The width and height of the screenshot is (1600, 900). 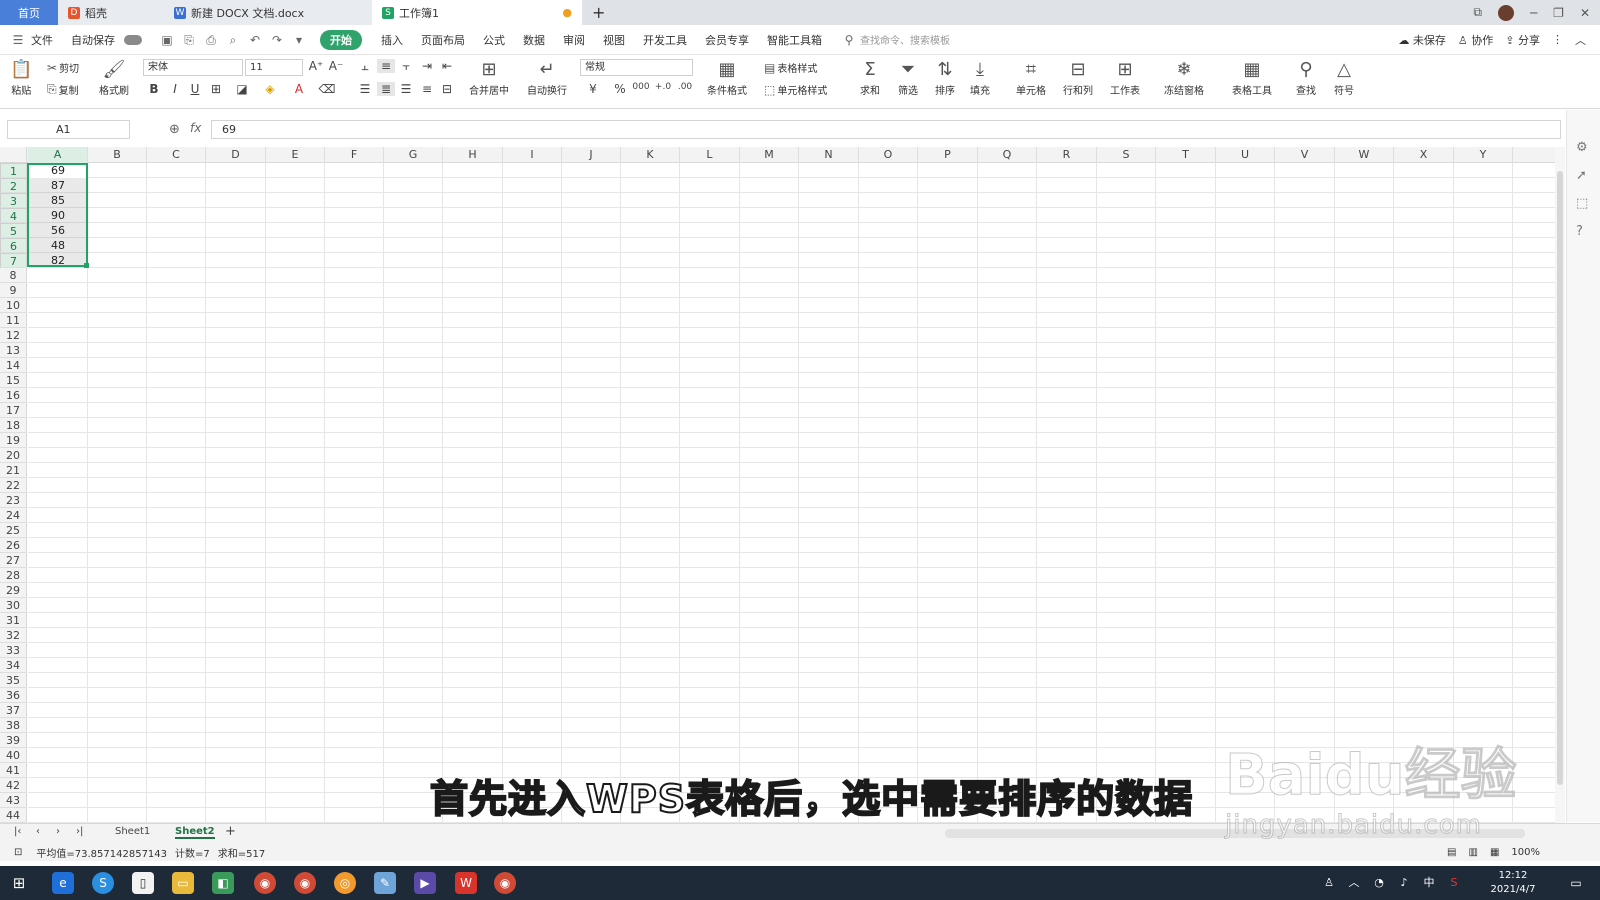 I want to click on table-tools-button: ▦ 表格工具, so click(x=1252, y=77).